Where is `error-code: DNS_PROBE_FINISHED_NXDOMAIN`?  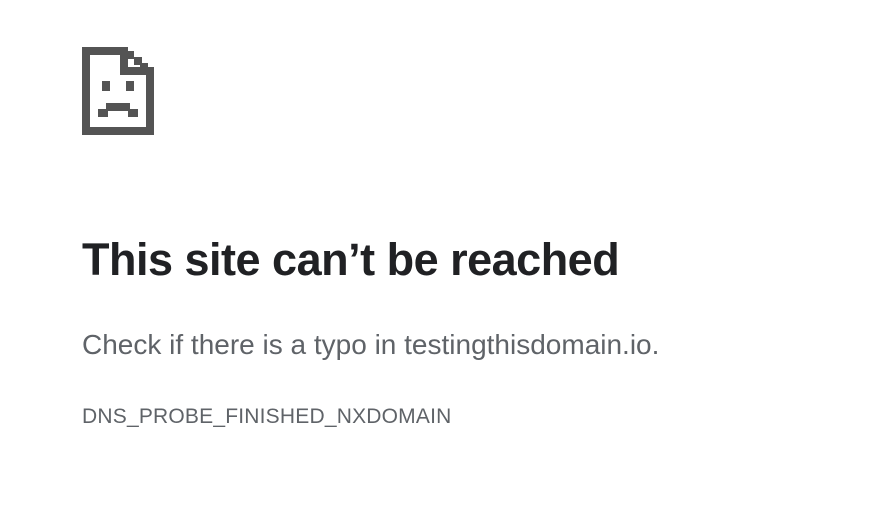 error-code: DNS_PROBE_FINISHED_NXDOMAIN is located at coordinates (267, 416).